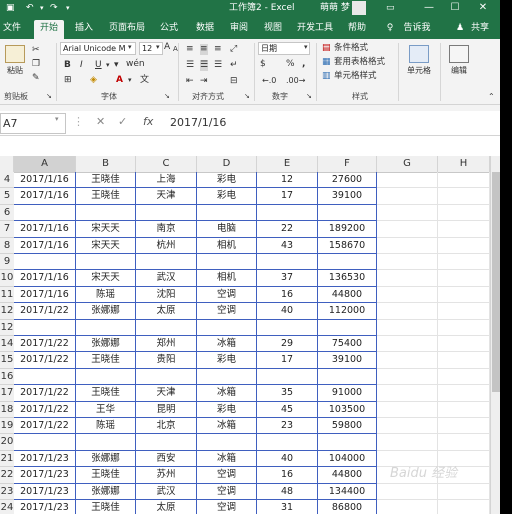 The height and width of the screenshot is (514, 512). What do you see at coordinates (166, 344) in the screenshot?
I see `cell-city: 郑州` at bounding box center [166, 344].